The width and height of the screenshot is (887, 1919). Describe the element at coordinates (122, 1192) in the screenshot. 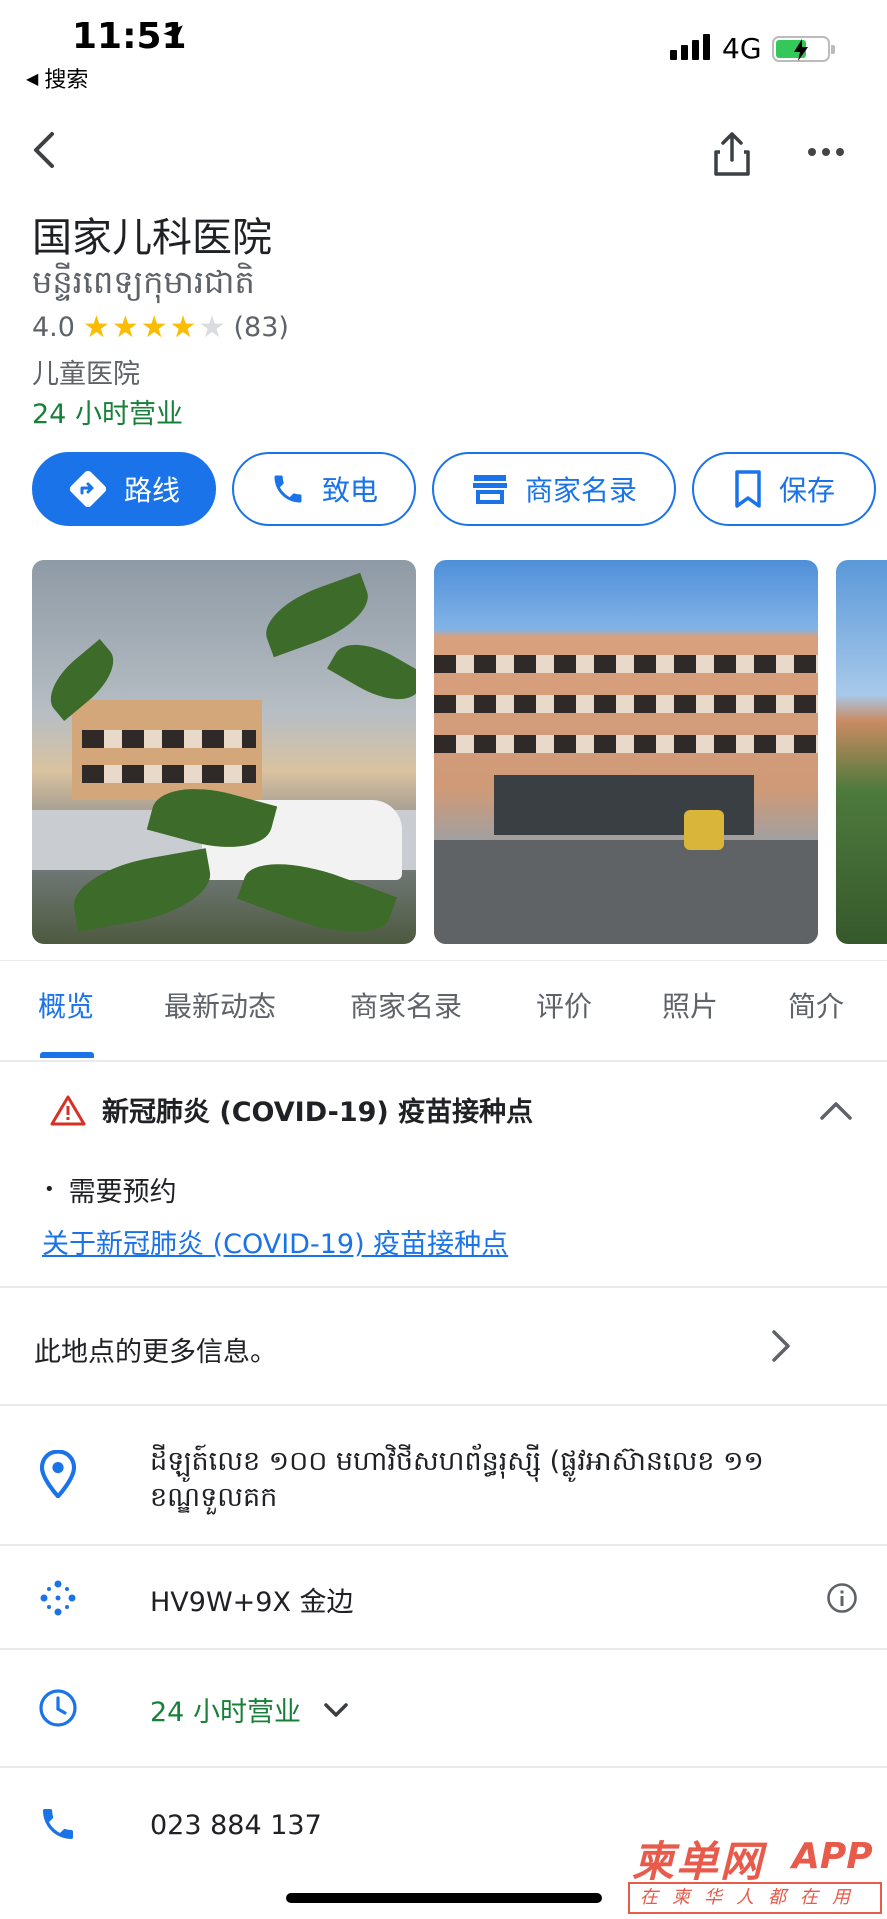

I see `covid-requirement-text: 需要预约` at that location.